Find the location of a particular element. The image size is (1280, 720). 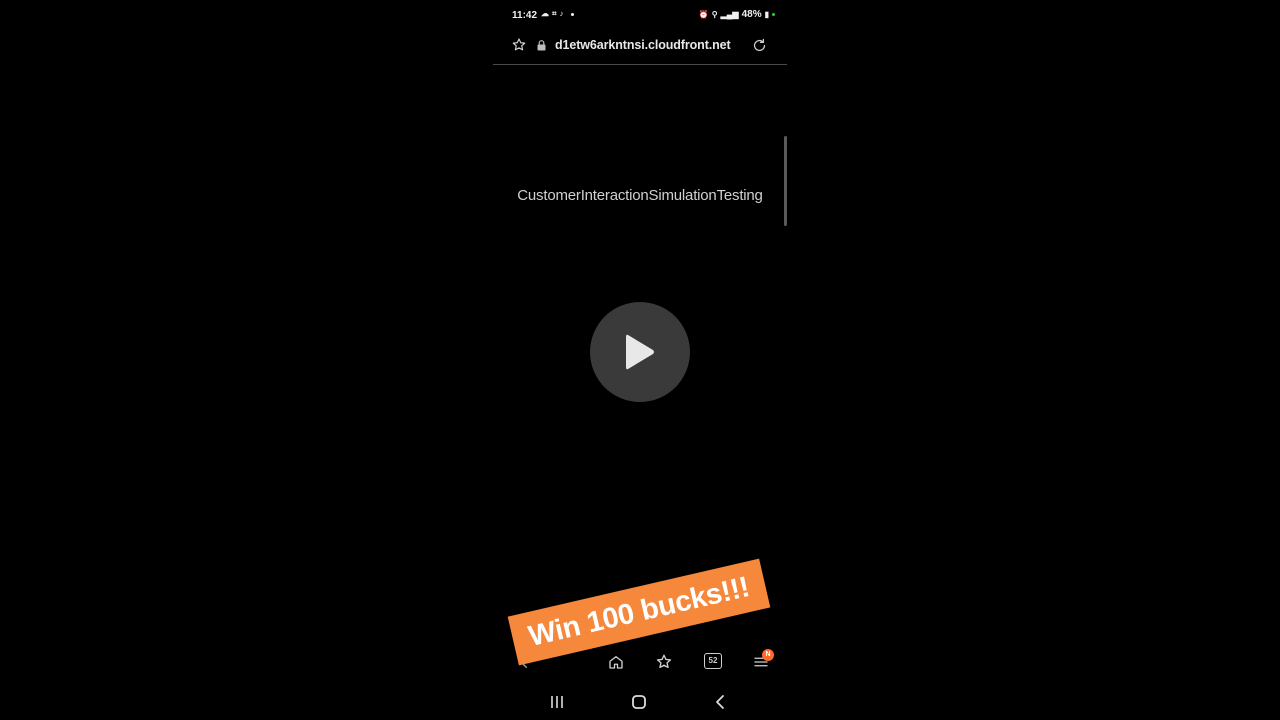

bookmark-star-icon is located at coordinates (519, 45).